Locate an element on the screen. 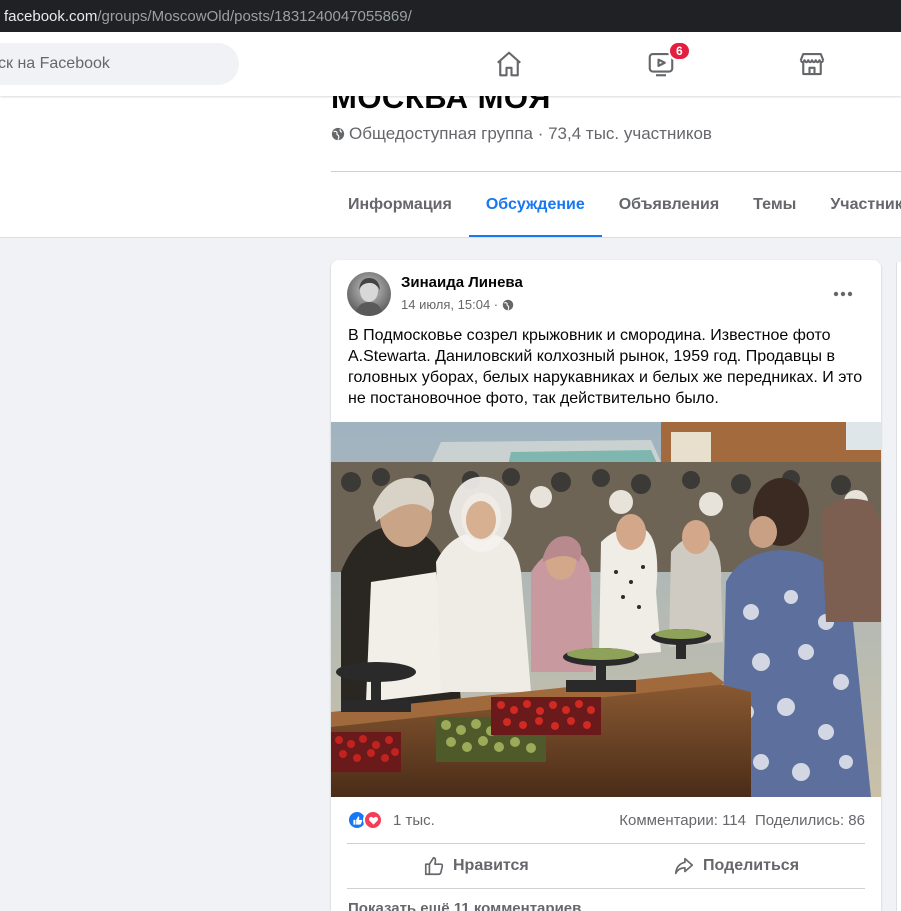 This screenshot has height=911, width=901. avatar is located at coordinates (369, 294).